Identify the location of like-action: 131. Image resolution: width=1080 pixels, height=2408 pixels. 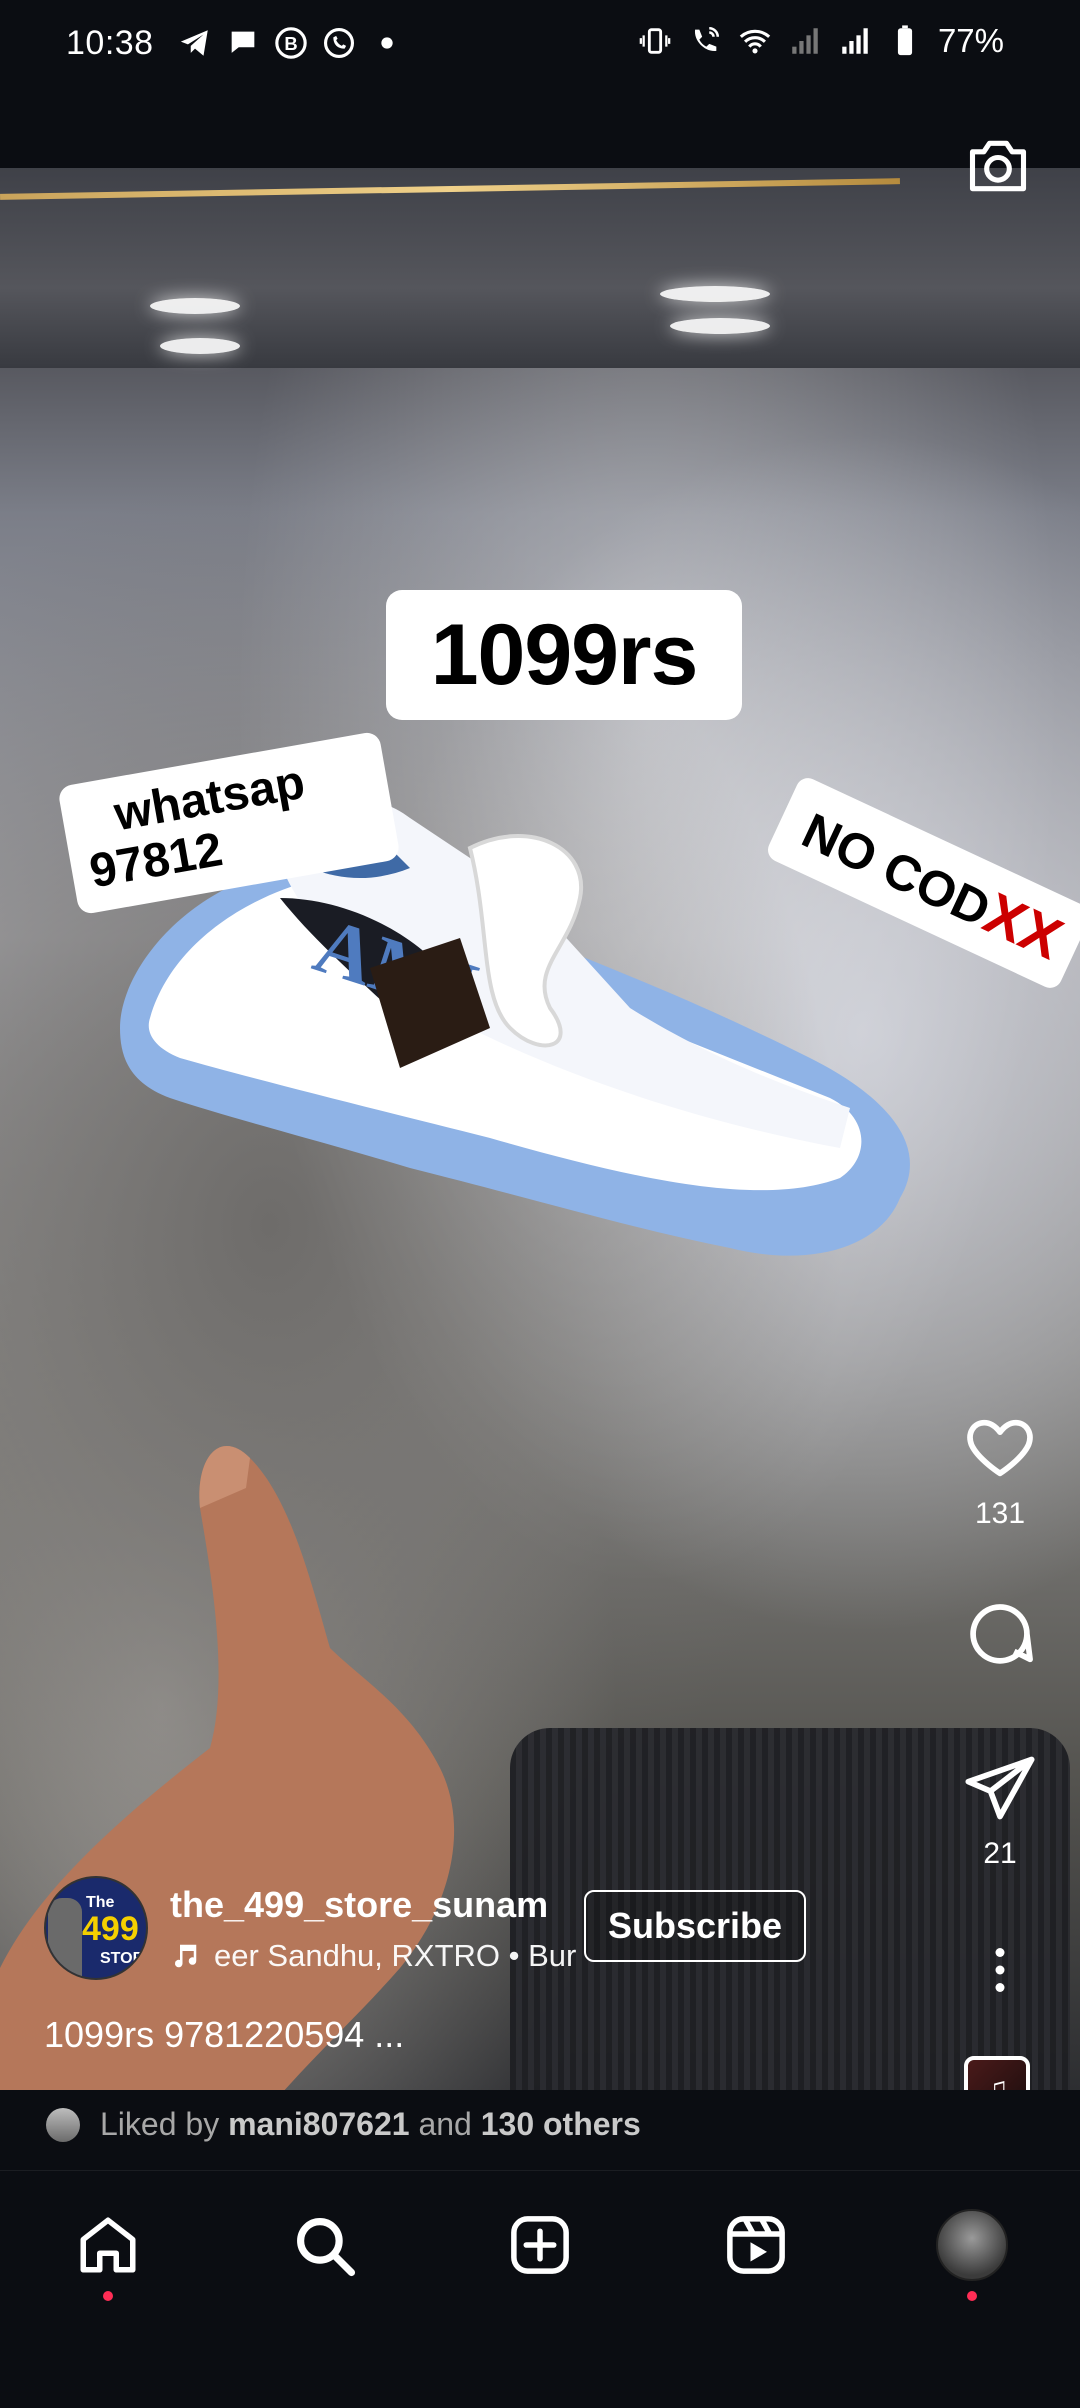
(1000, 1470).